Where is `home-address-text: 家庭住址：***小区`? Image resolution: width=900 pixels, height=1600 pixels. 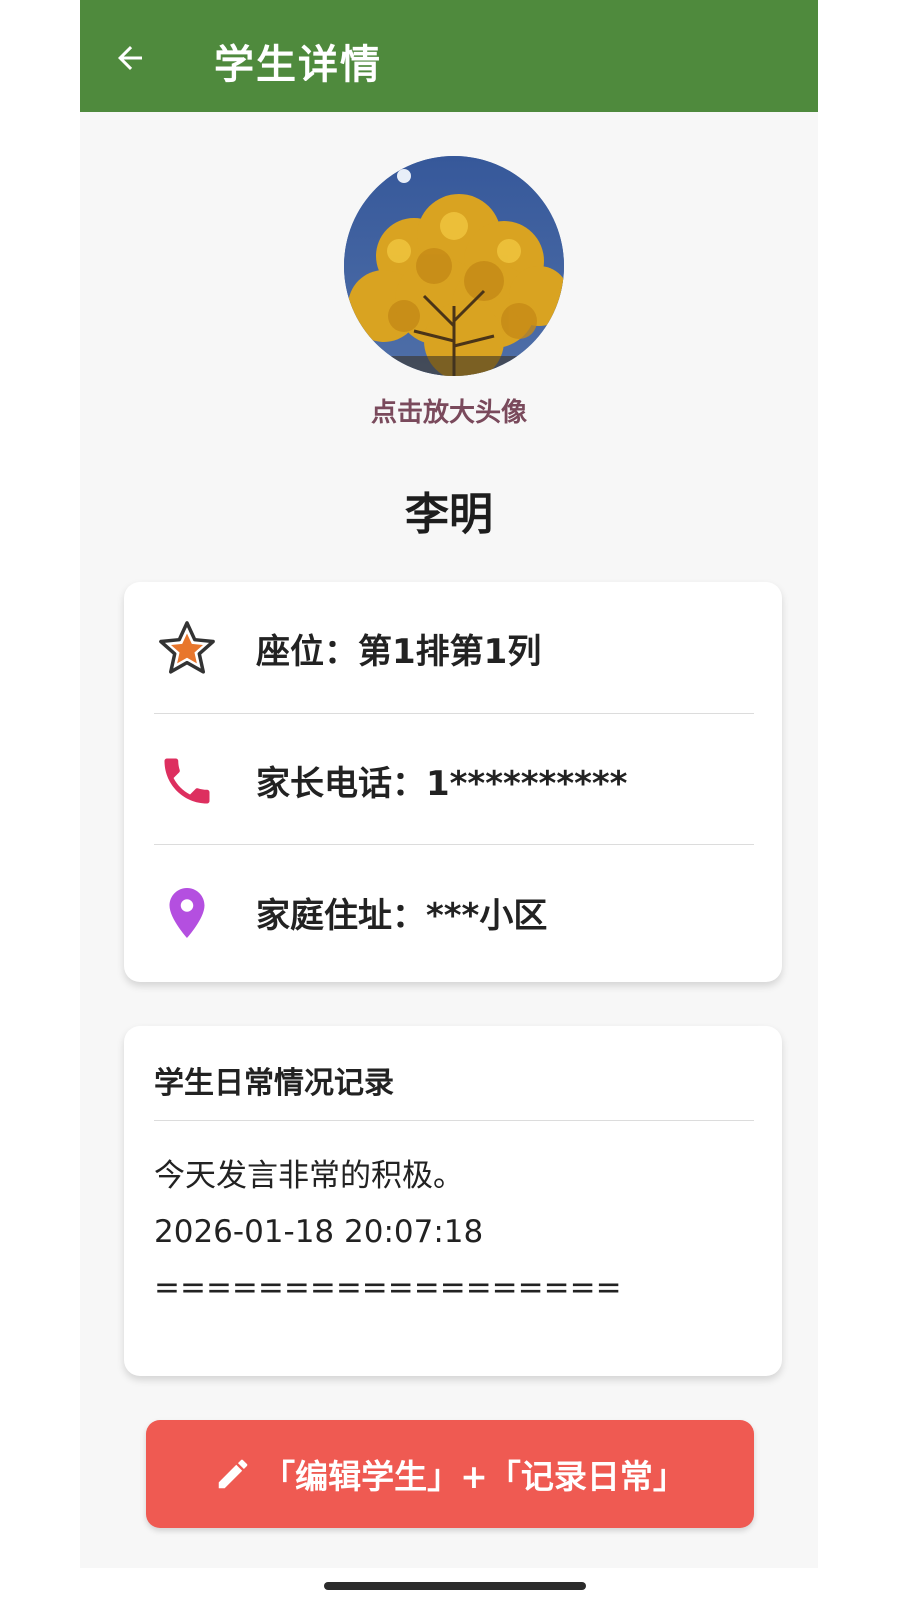 home-address-text: 家庭住址：***小区 is located at coordinates (402, 916).